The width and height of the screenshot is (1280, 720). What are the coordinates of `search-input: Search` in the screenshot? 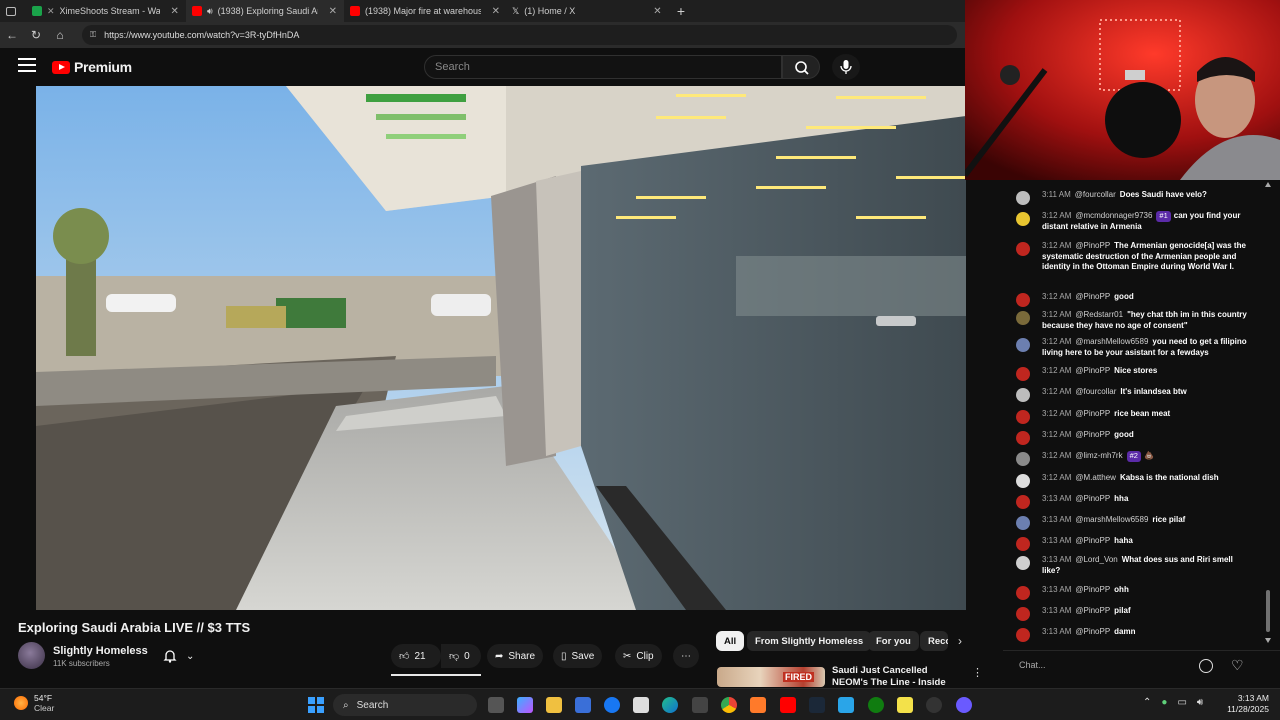 It's located at (603, 67).